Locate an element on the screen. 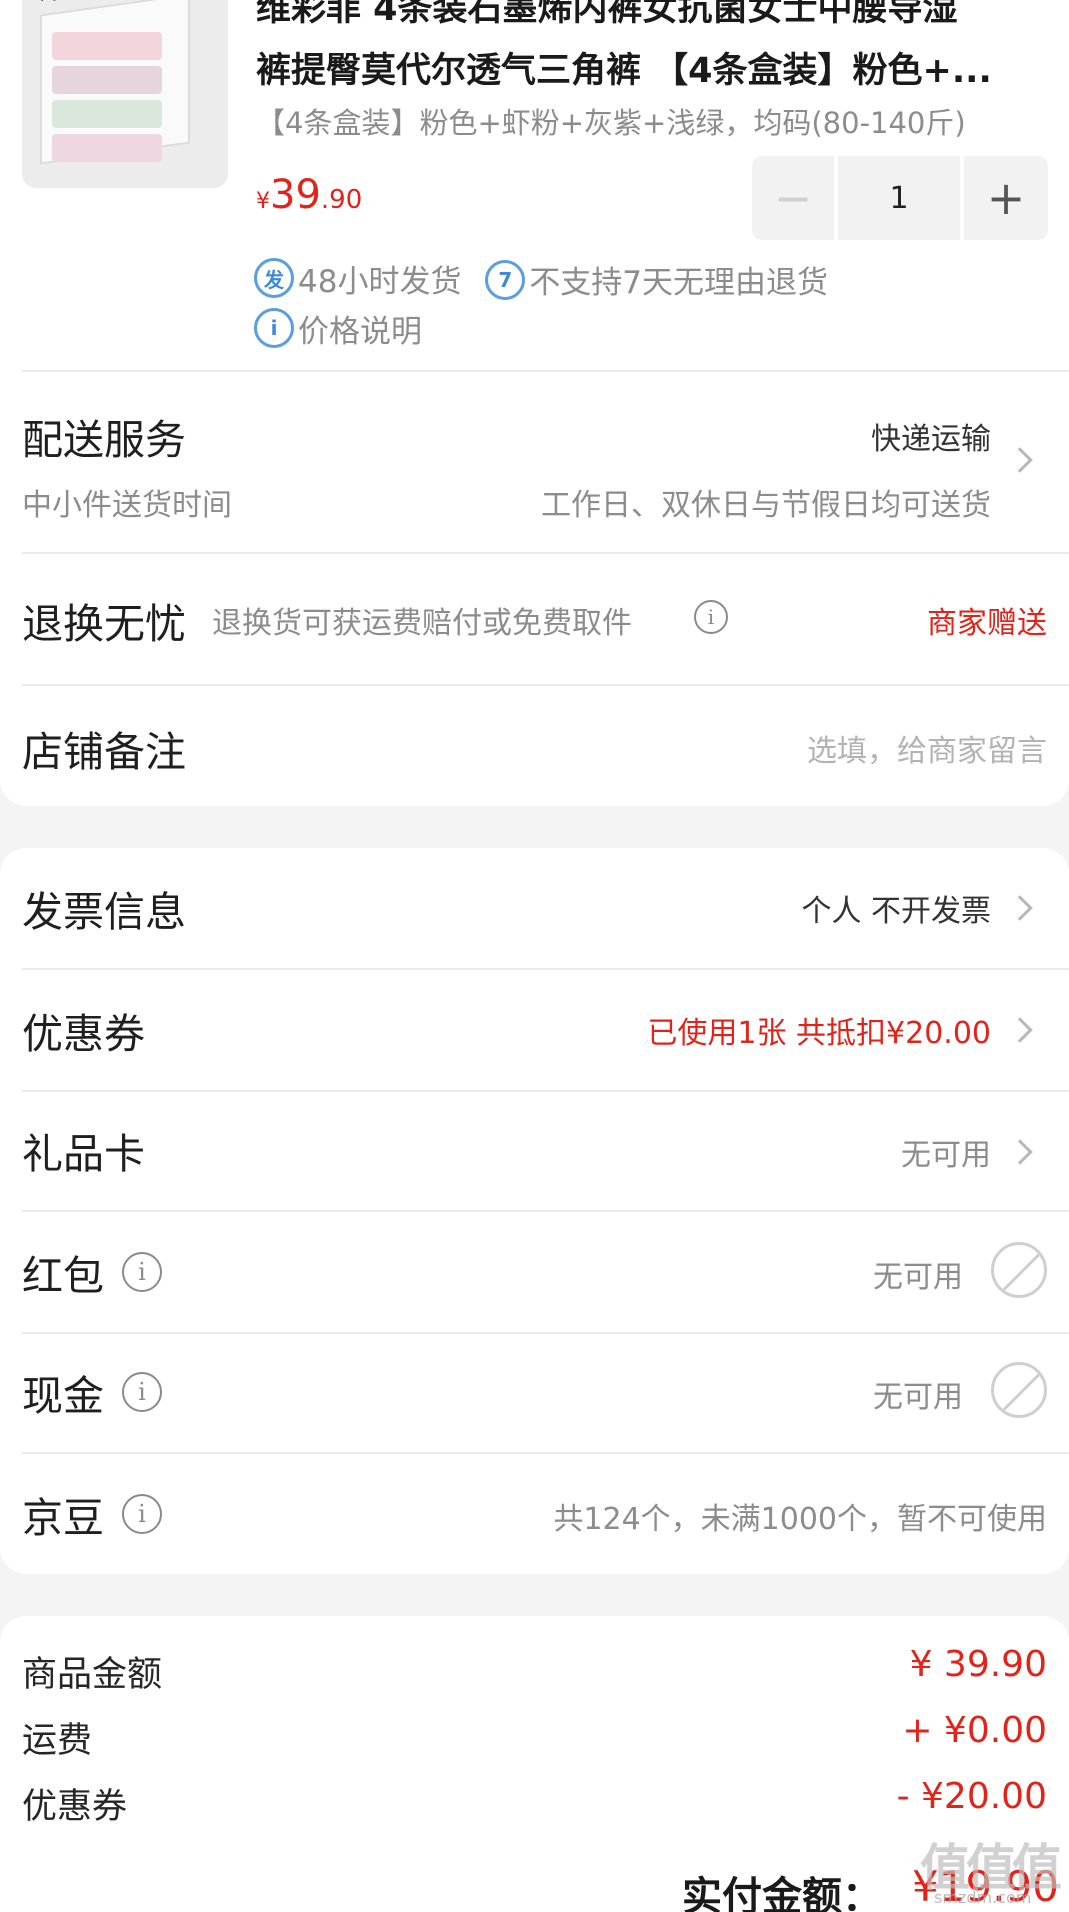  invoice-value: 个人 不开发票 is located at coordinates (896, 911).